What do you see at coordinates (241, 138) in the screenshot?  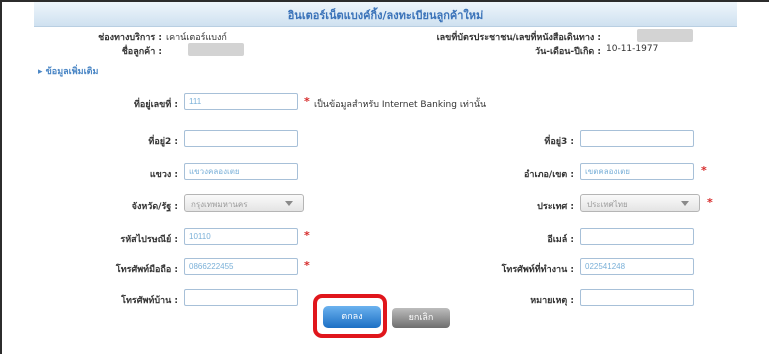 I see `address2-input` at bounding box center [241, 138].